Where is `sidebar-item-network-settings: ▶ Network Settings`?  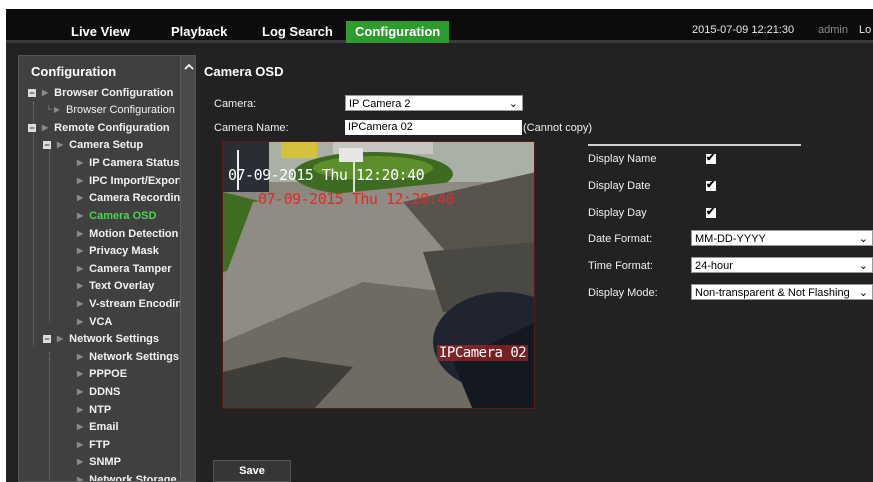 sidebar-item-network-settings: ▶ Network Settings is located at coordinates (128, 357).